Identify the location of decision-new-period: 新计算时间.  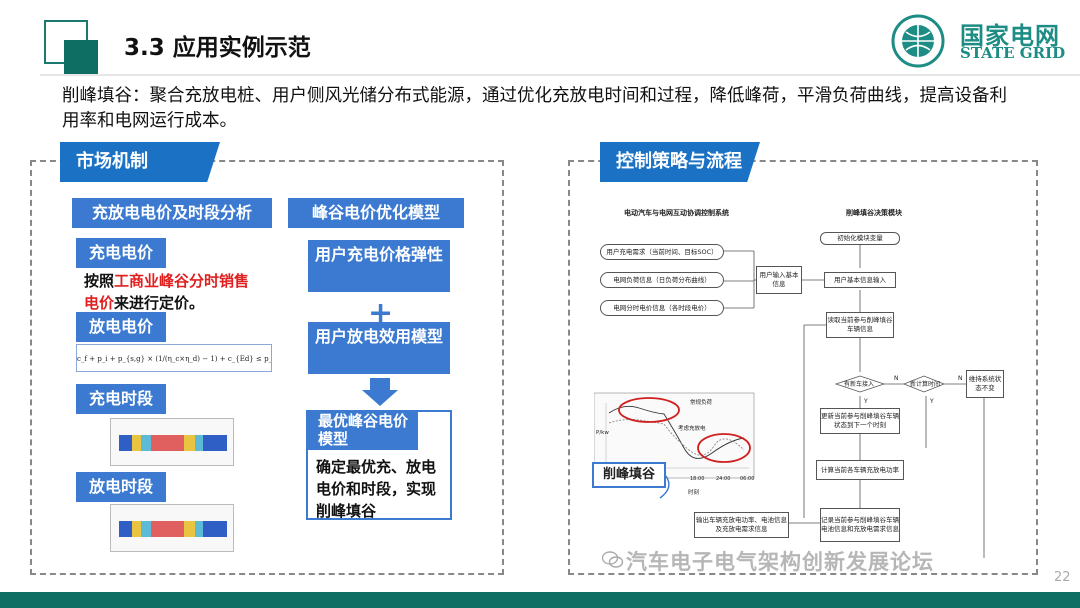
(925, 384).